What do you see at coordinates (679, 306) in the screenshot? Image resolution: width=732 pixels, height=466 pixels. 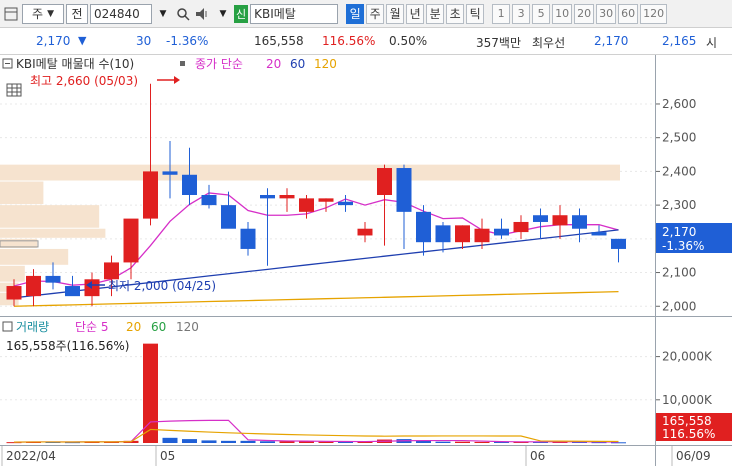 I see `price-tick-label: 2,000` at bounding box center [679, 306].